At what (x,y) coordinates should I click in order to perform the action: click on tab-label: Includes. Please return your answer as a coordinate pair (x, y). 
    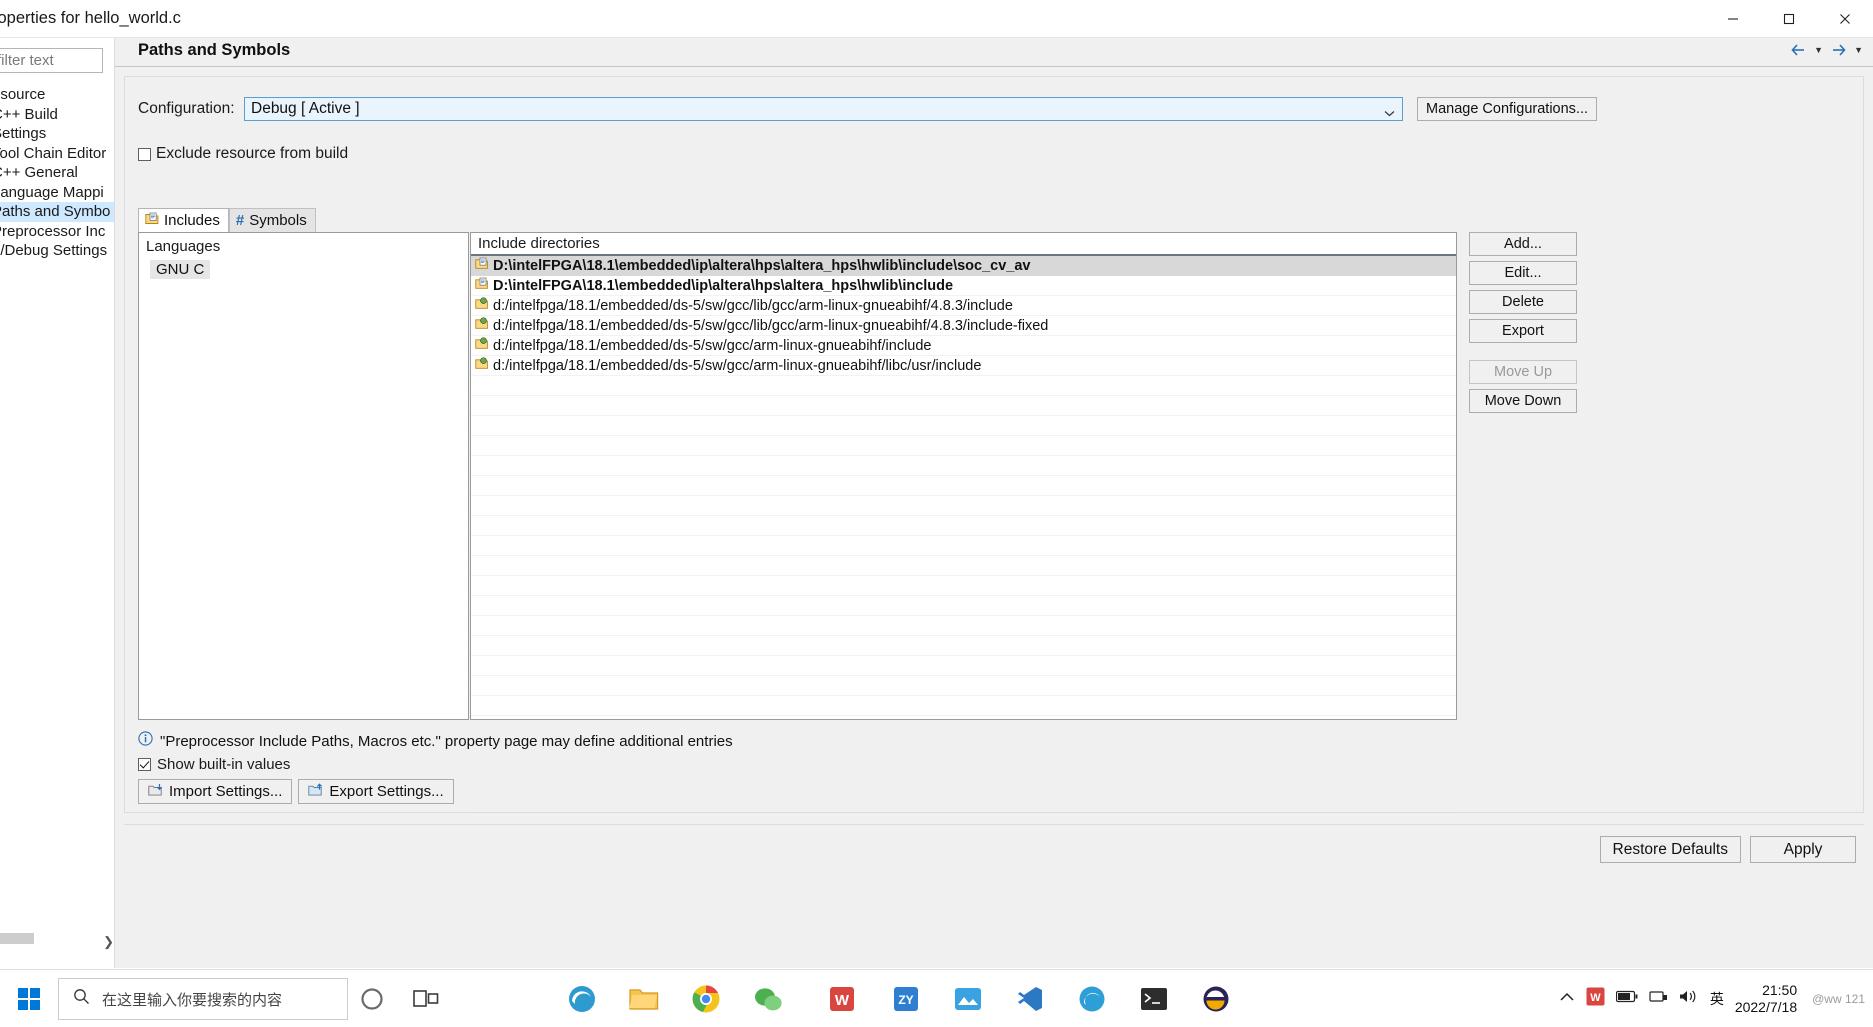
    Looking at the image, I should click on (192, 220).